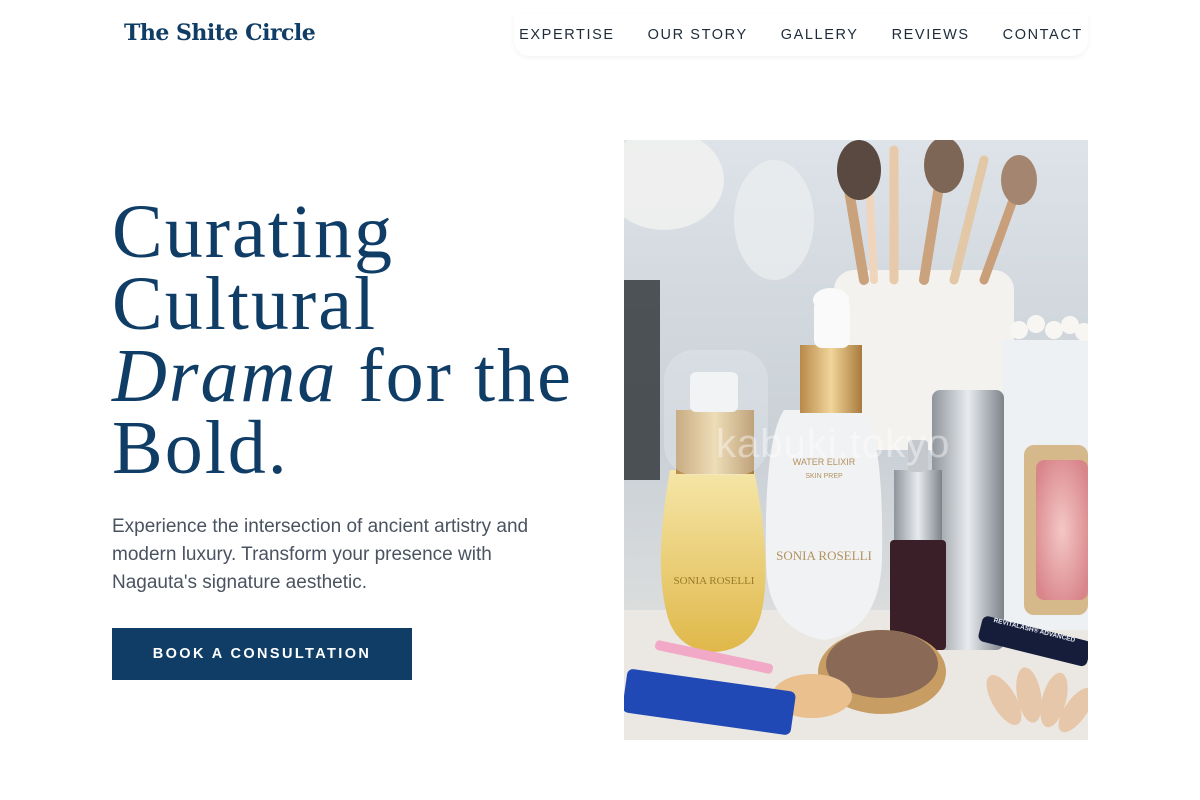  What do you see at coordinates (824, 476) in the screenshot?
I see `center-bottle-line2: SKIN PREP` at bounding box center [824, 476].